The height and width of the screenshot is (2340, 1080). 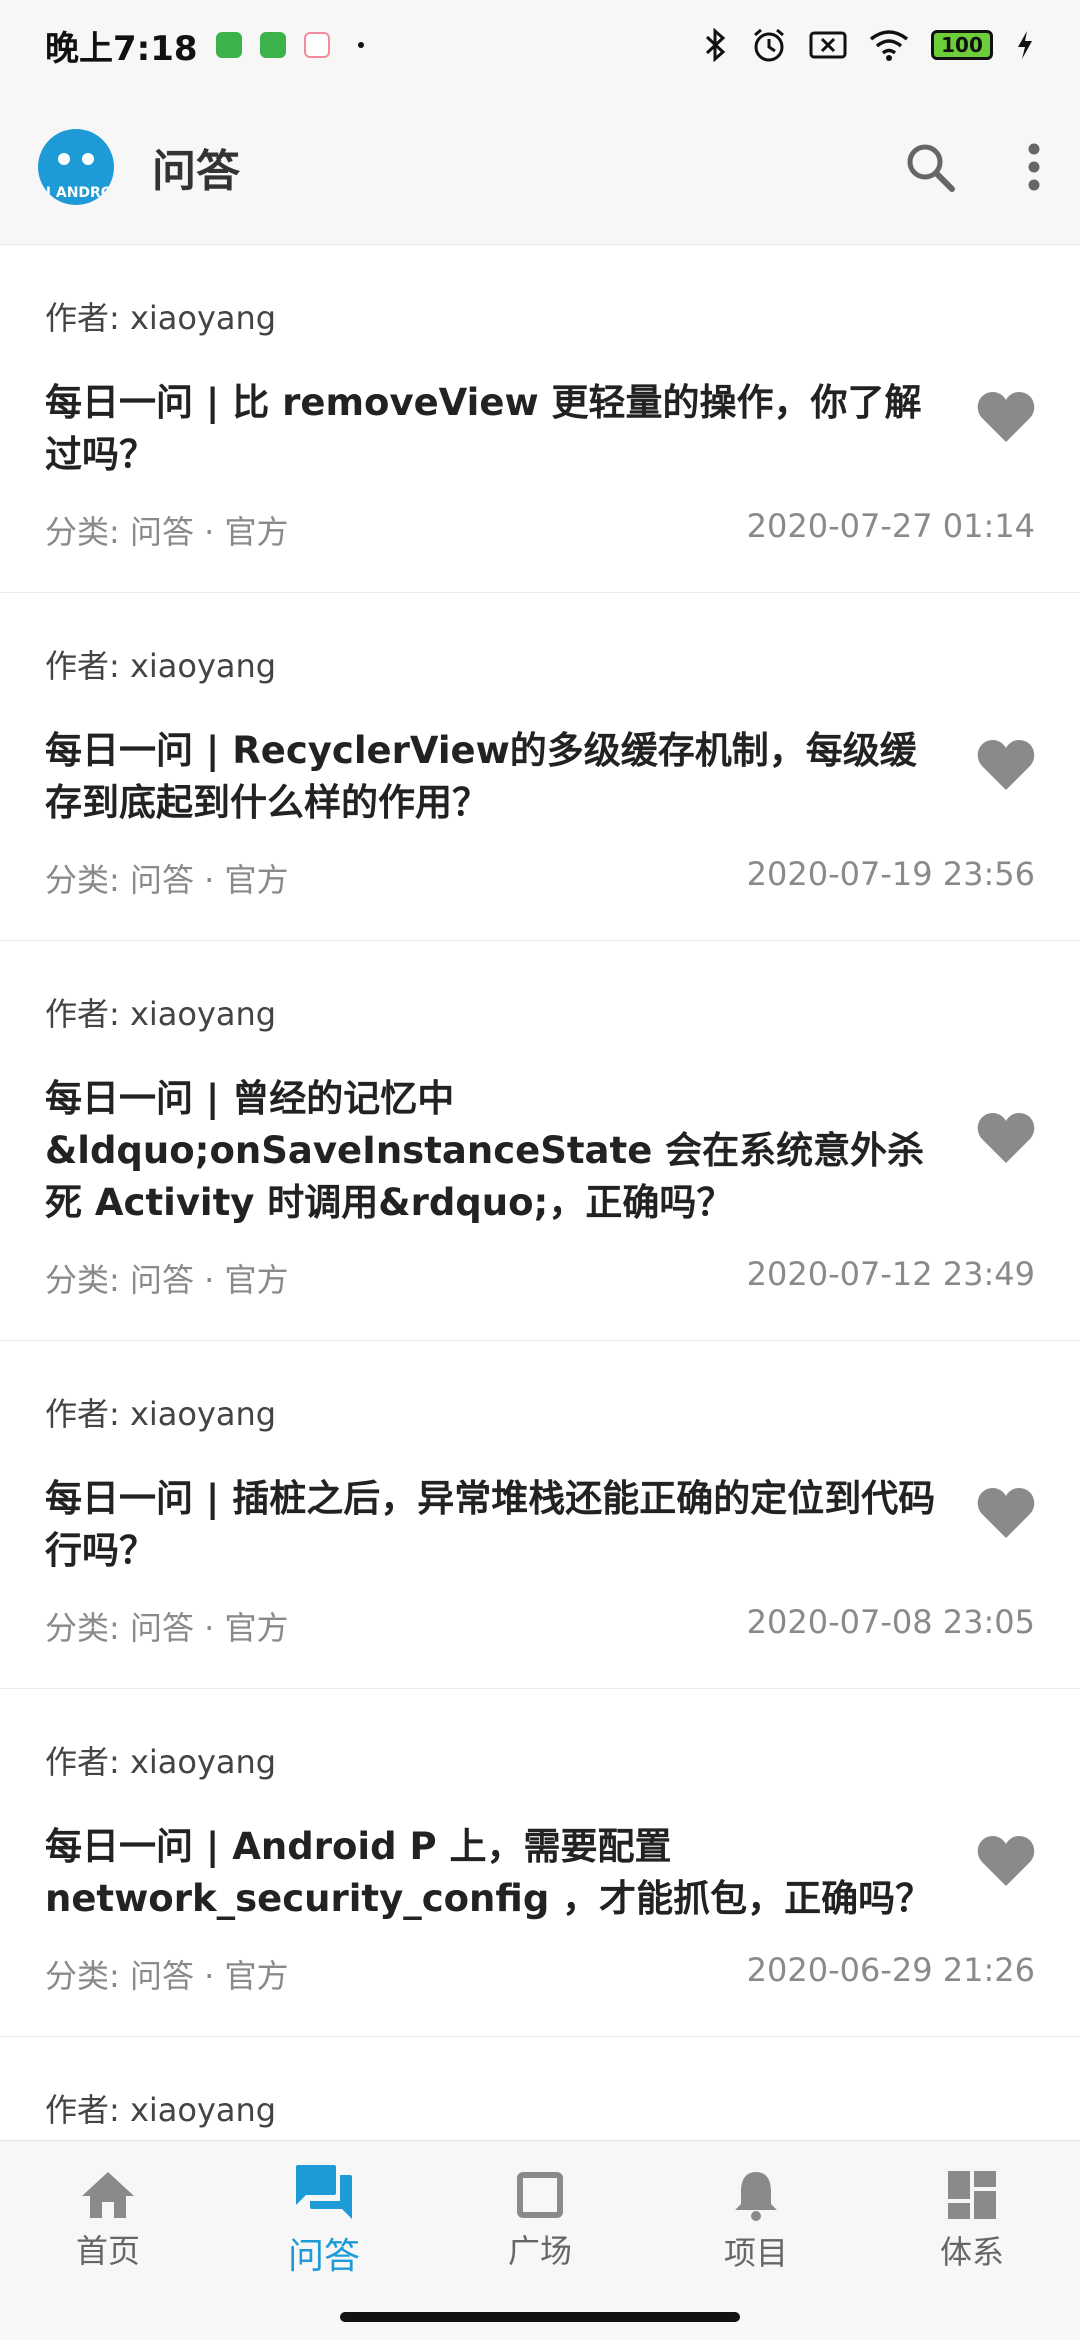 What do you see at coordinates (715, 45) in the screenshot?
I see `bluetooth-icon` at bounding box center [715, 45].